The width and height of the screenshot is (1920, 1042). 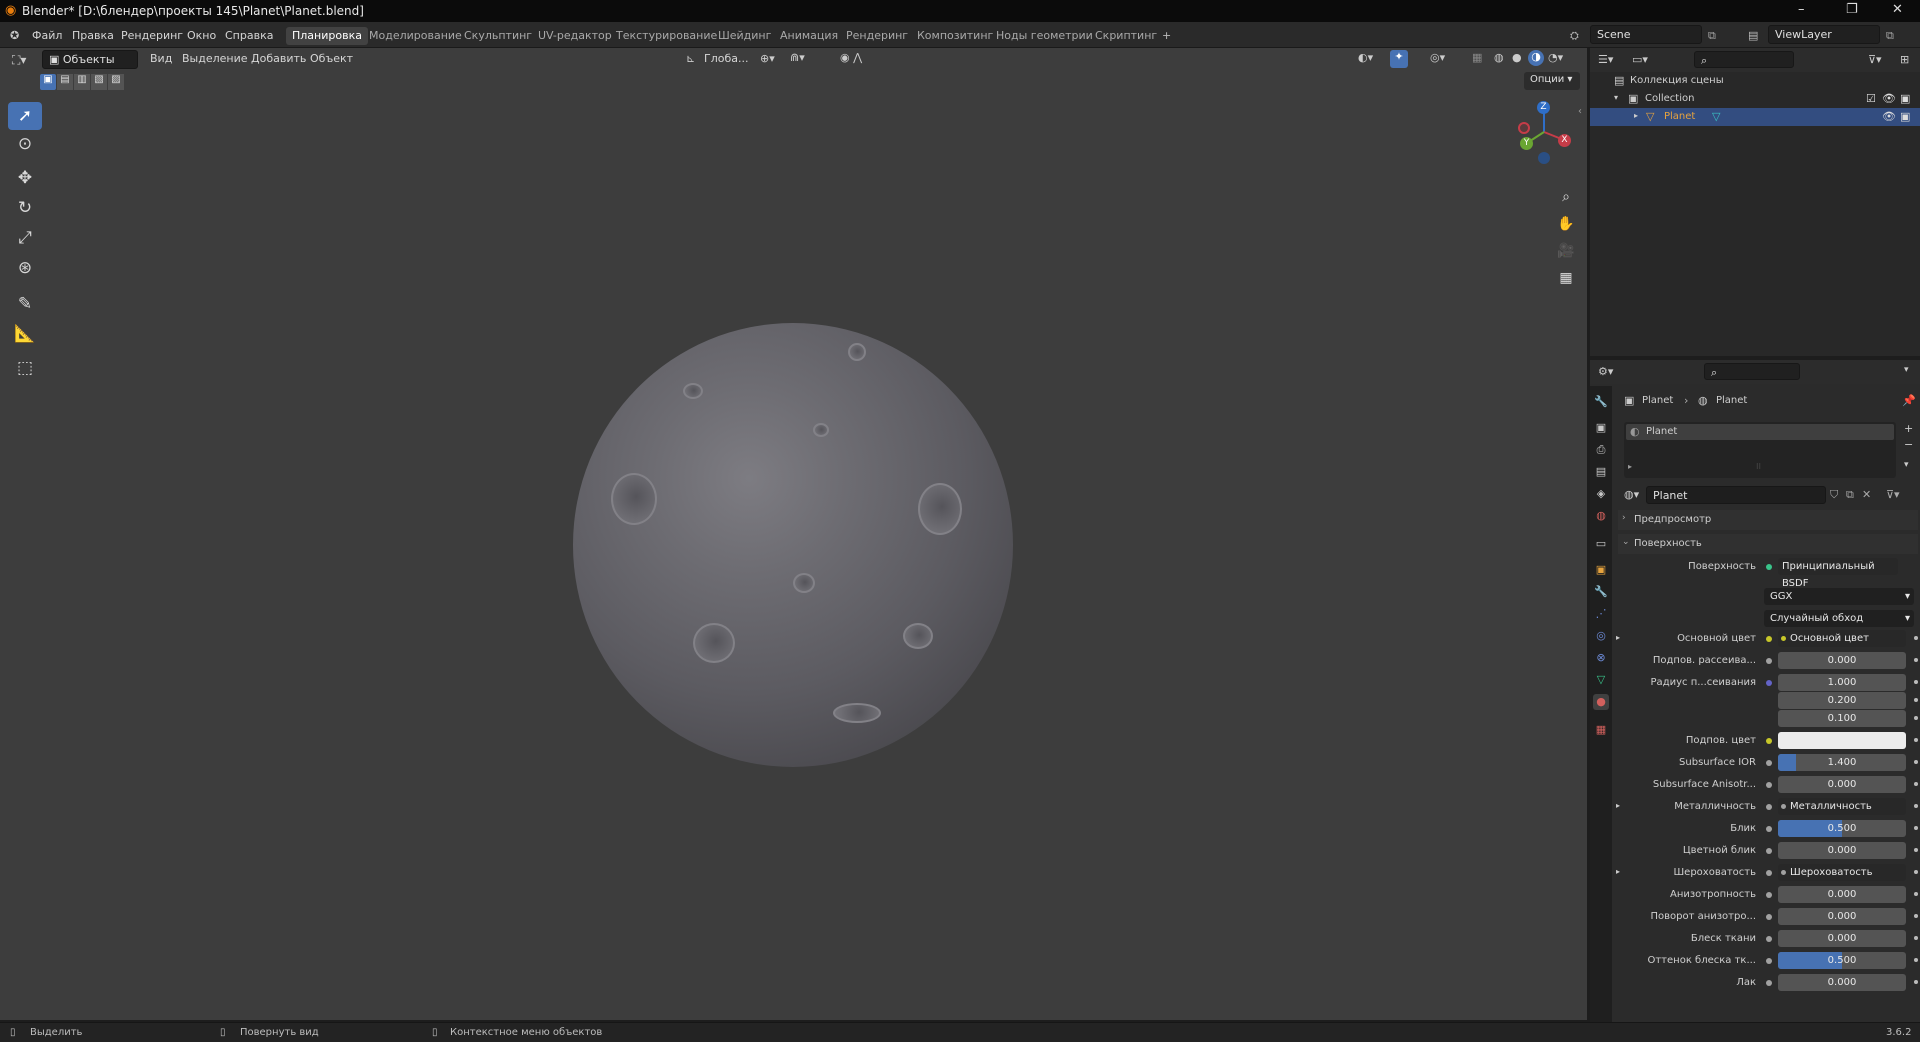 What do you see at coordinates (65, 82) in the screenshot?
I see `select-extend-icon: ▤` at bounding box center [65, 82].